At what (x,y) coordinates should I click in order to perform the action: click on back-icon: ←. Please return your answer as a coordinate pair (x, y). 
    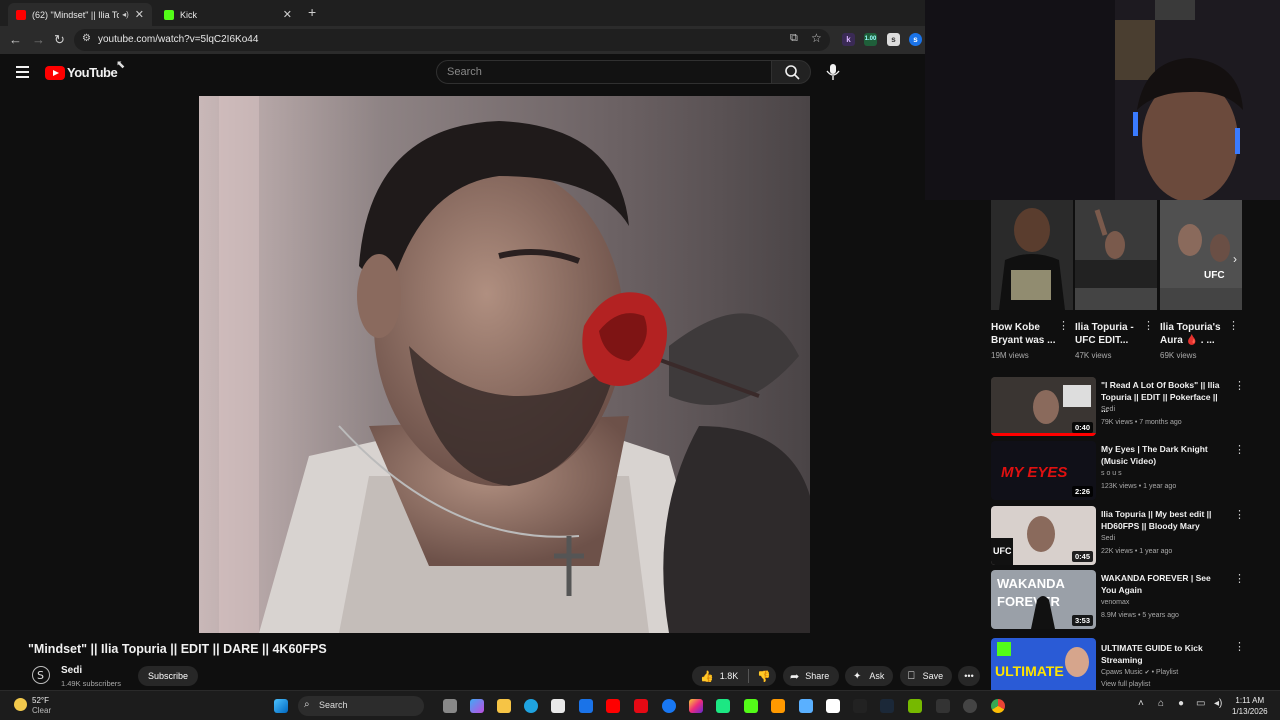
    Looking at the image, I should click on (15, 39).